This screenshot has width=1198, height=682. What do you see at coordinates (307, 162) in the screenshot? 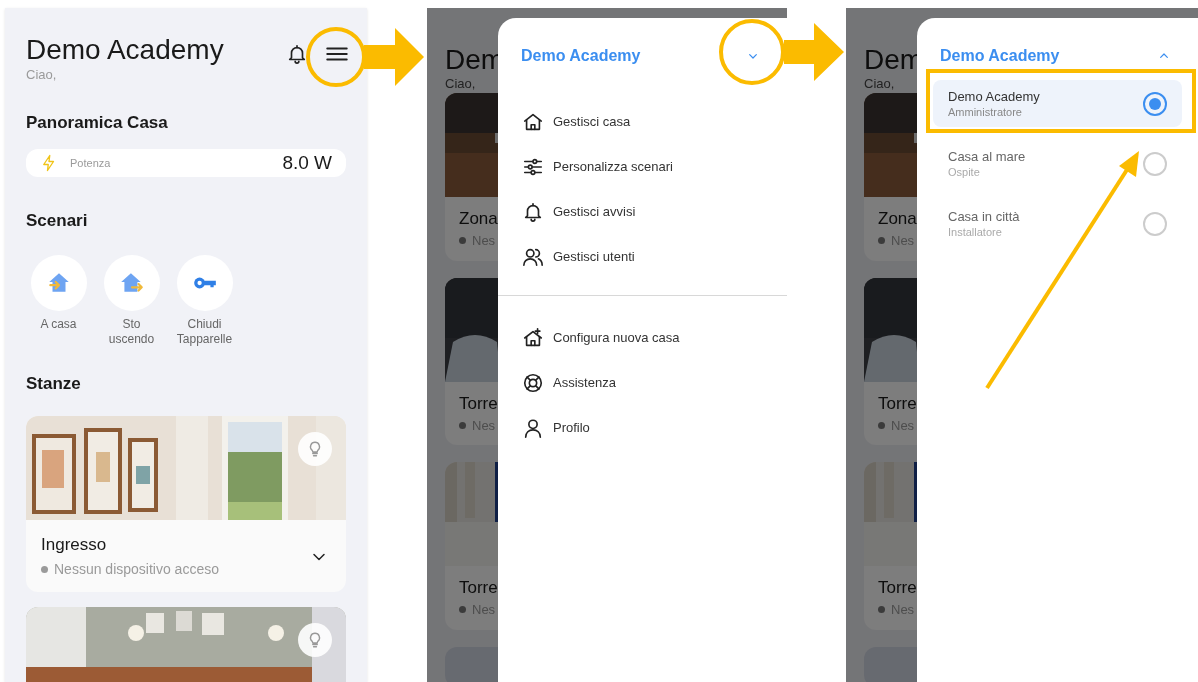
I see `power-value: 8.0 W` at bounding box center [307, 162].